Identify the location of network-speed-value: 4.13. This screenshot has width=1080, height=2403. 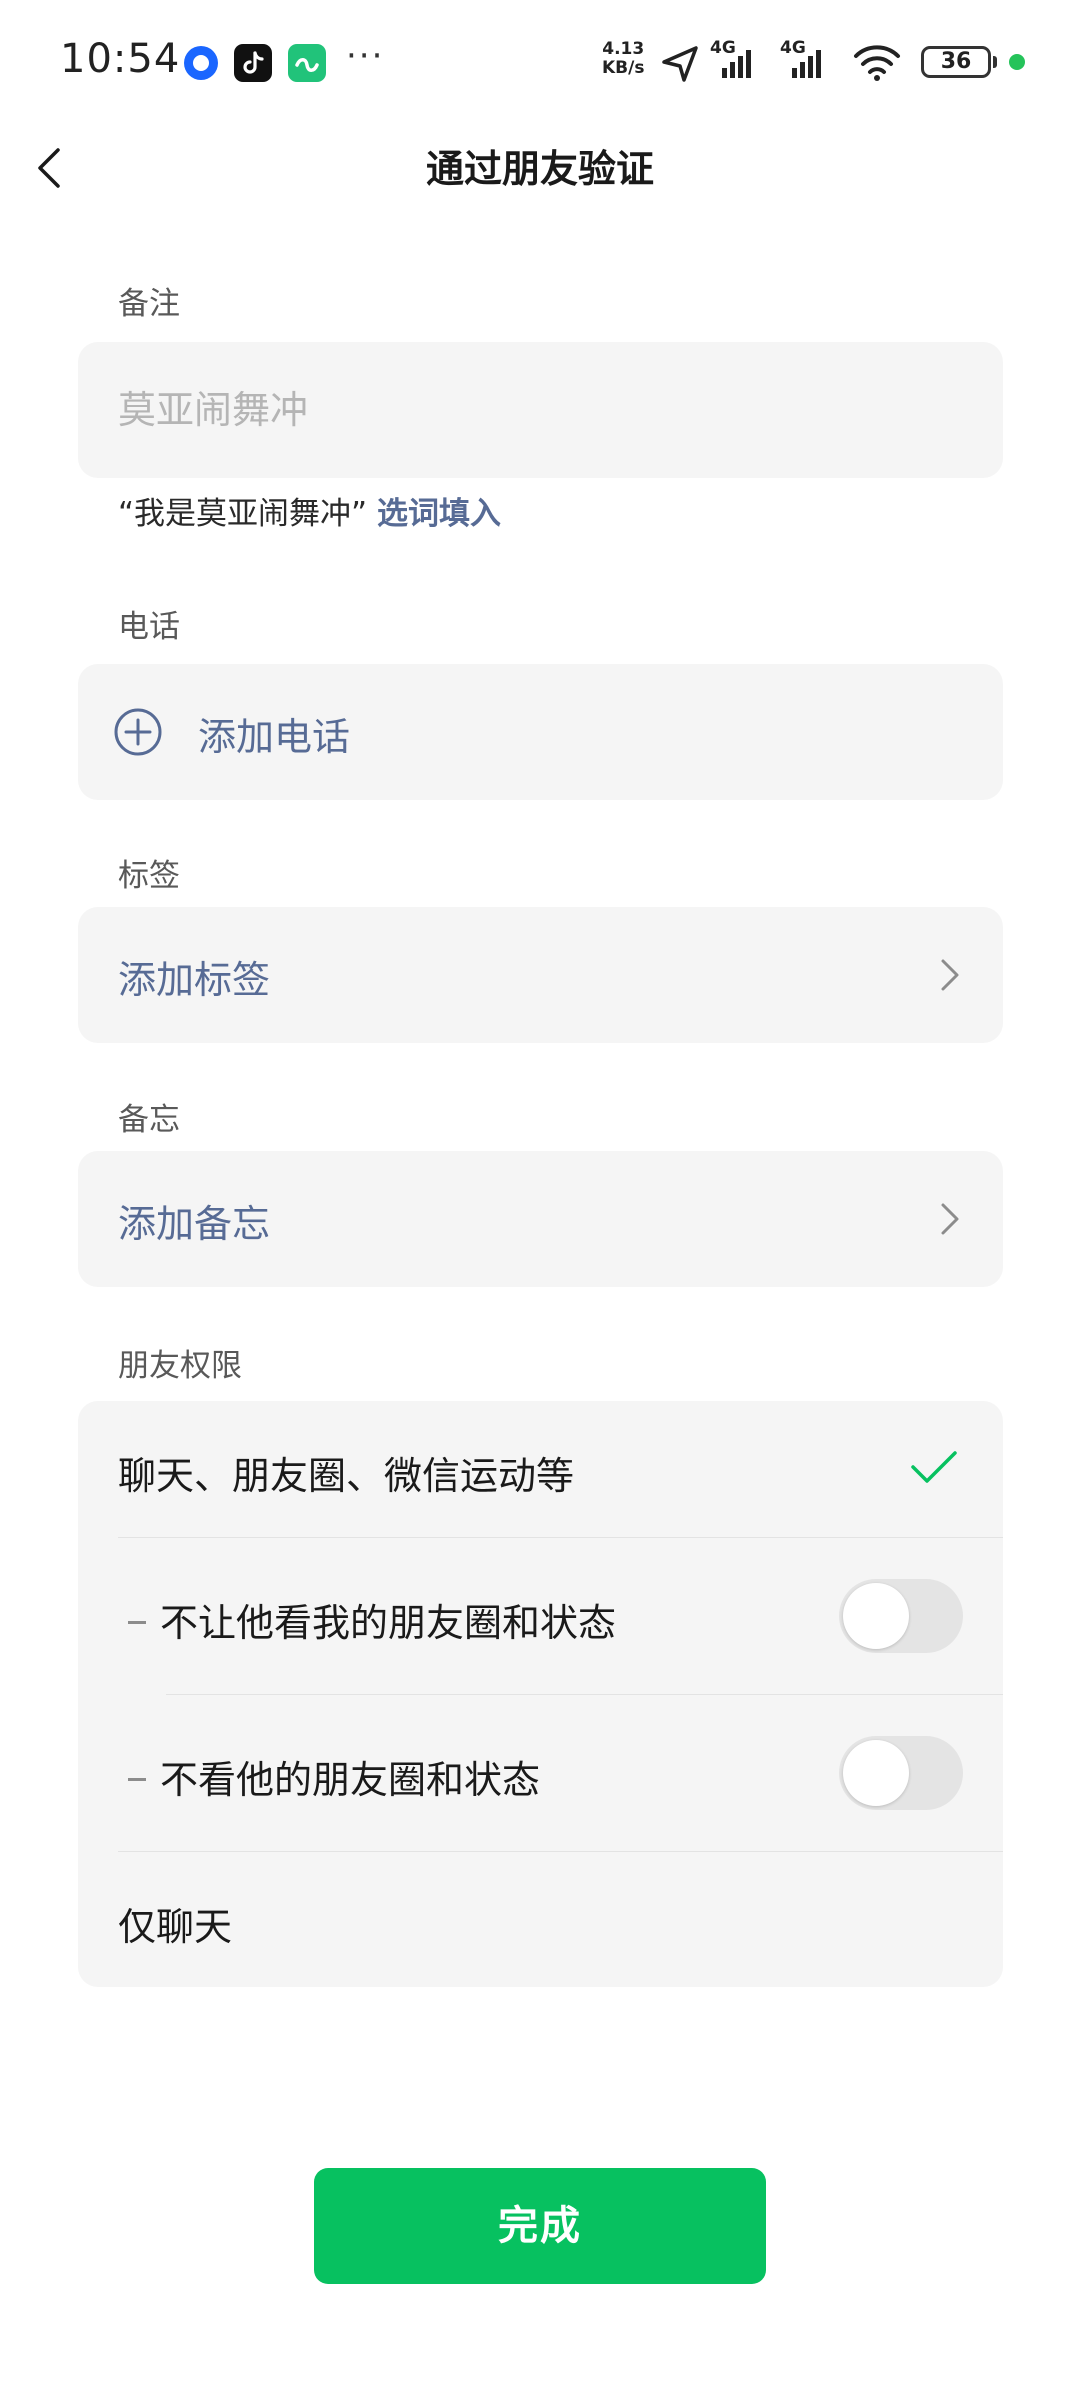
(623, 49).